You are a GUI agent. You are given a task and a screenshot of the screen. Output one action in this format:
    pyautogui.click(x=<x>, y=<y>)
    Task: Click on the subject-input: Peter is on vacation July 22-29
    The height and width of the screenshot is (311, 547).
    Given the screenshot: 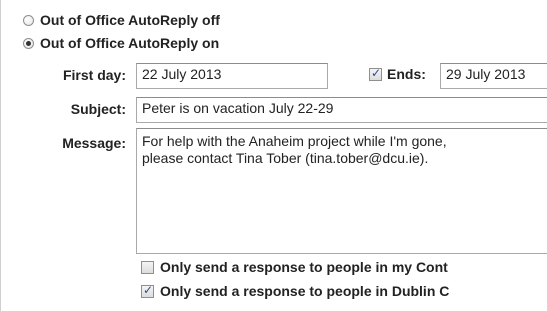 What is the action you would take?
    pyautogui.click(x=341, y=110)
    